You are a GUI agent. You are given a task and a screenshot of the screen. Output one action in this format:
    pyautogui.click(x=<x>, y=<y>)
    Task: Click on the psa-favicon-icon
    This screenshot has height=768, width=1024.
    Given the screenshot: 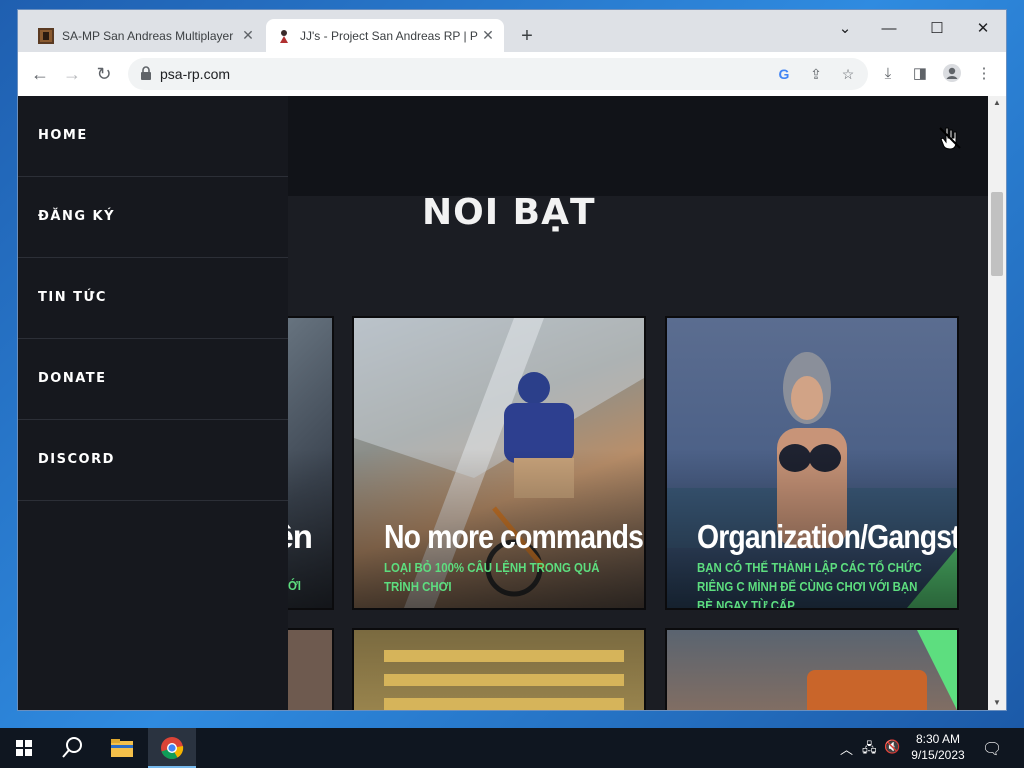 What is the action you would take?
    pyautogui.click(x=284, y=36)
    